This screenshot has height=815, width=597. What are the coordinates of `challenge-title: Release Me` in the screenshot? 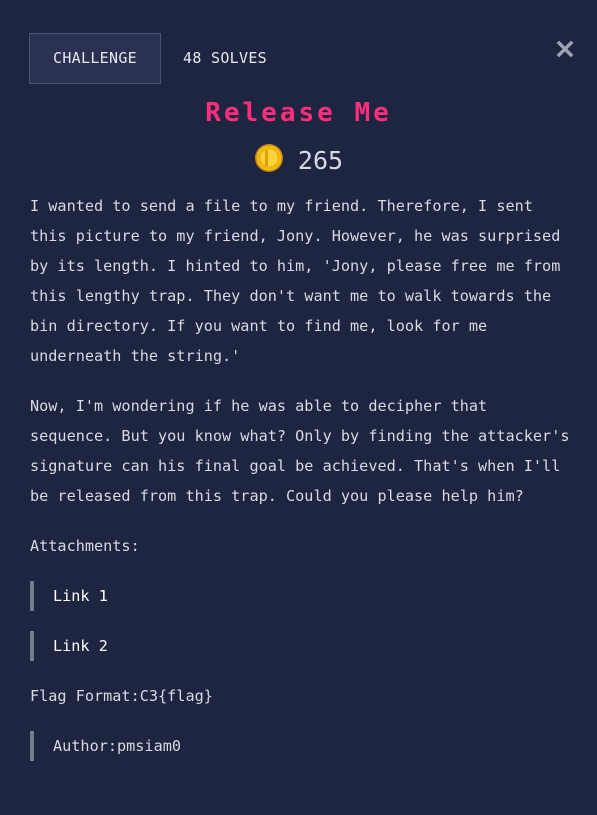 It's located at (298, 113).